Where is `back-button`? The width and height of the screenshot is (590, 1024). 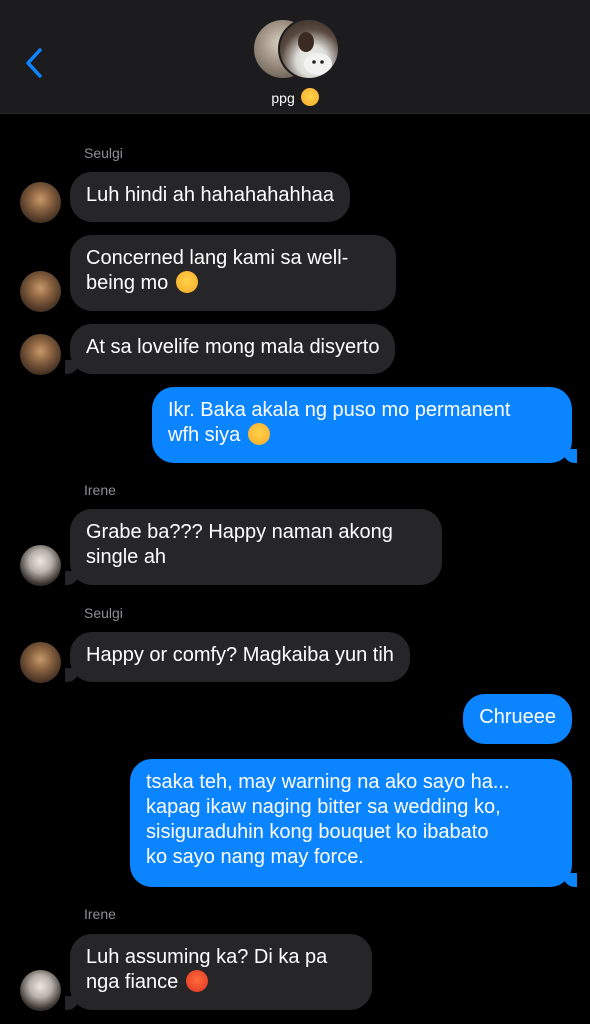 back-button is located at coordinates (34, 63).